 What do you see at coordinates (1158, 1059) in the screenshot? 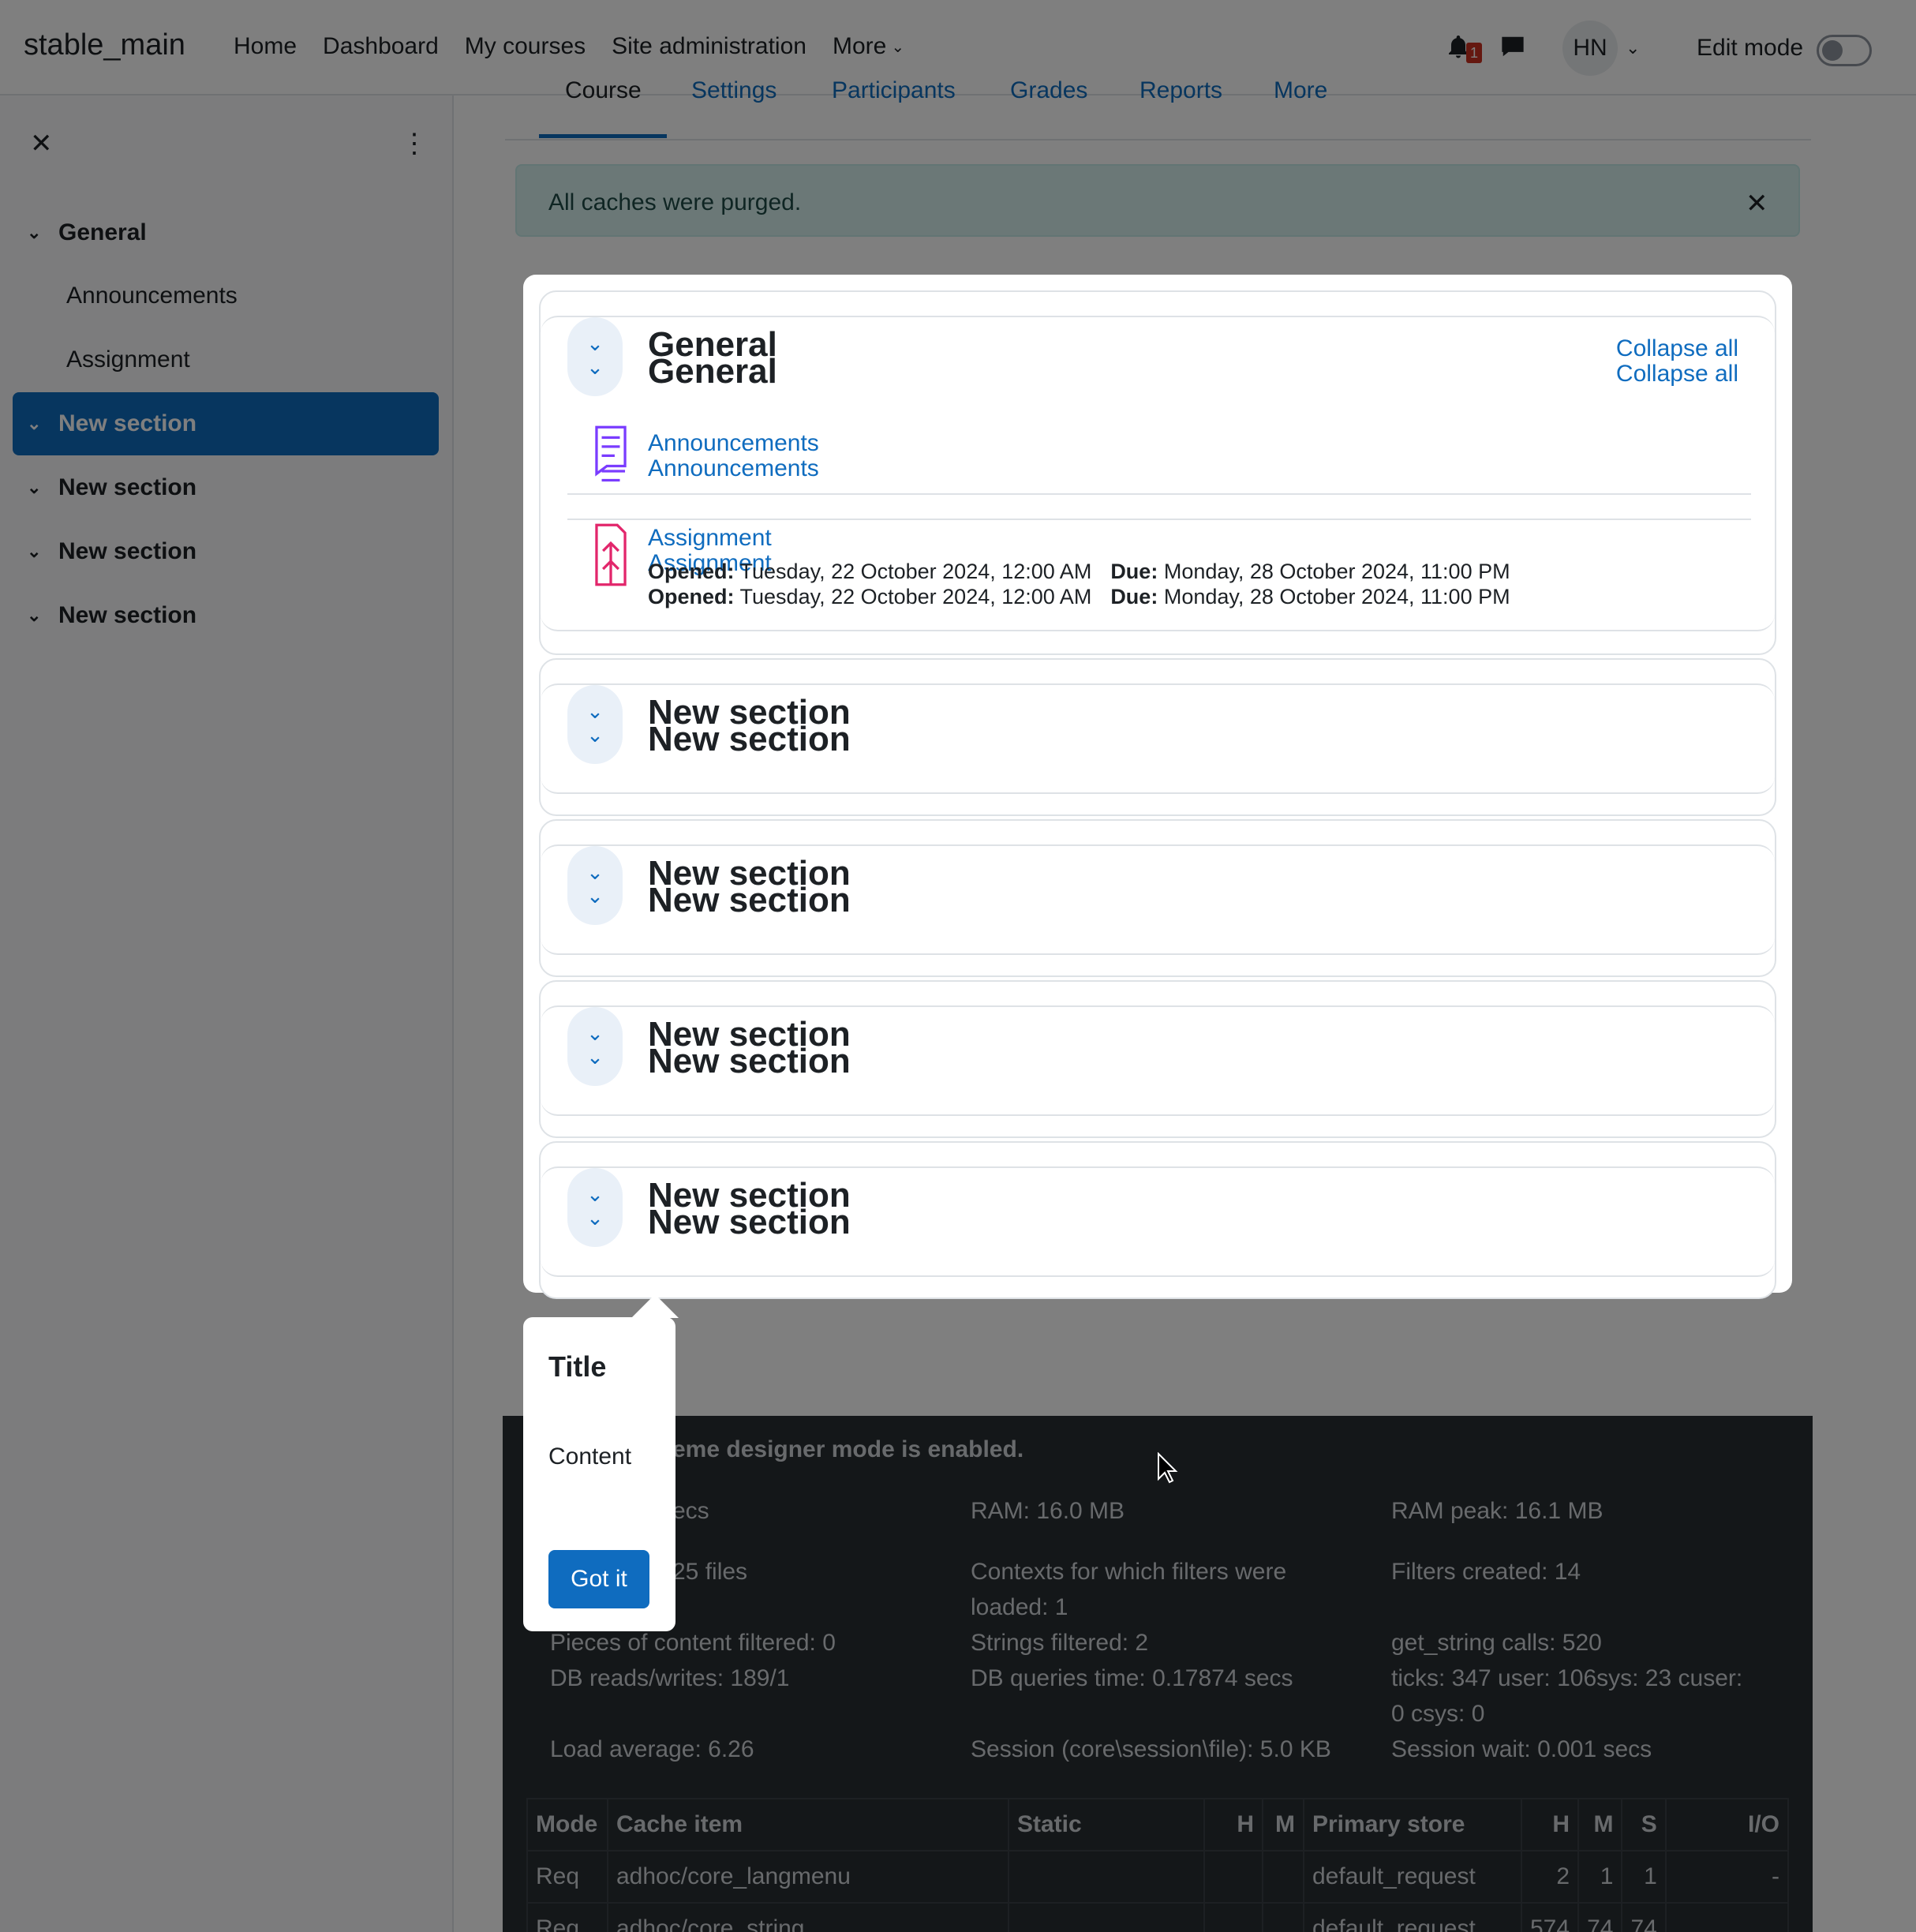
I see `section-new-section-3: ⌄ ⌄ New section New section` at bounding box center [1158, 1059].